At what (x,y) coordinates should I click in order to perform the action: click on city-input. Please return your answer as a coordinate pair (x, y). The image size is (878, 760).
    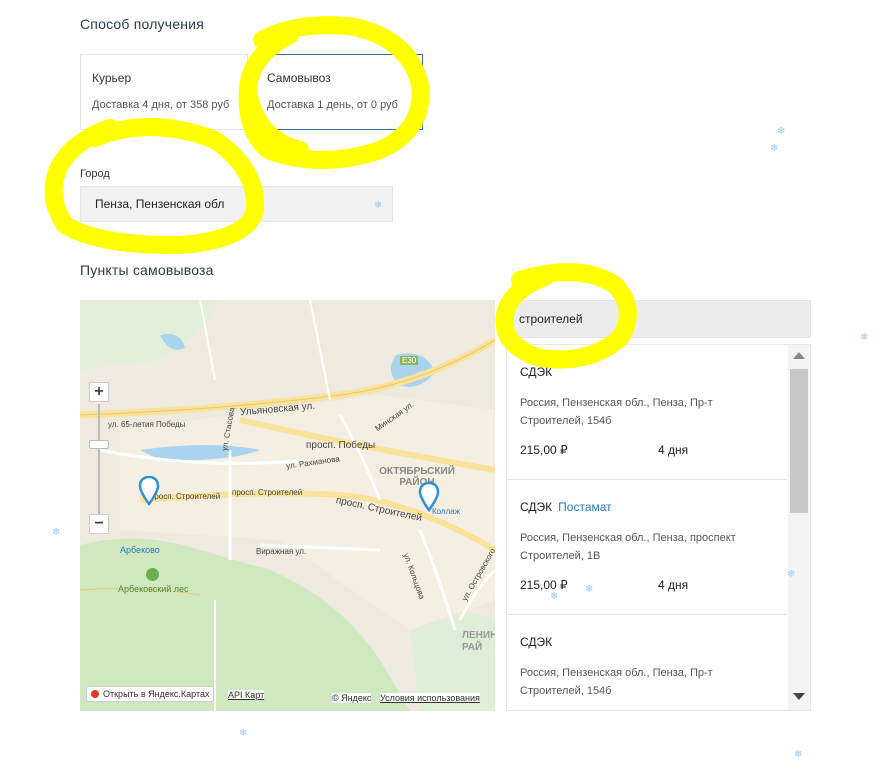
    Looking at the image, I should click on (236, 204).